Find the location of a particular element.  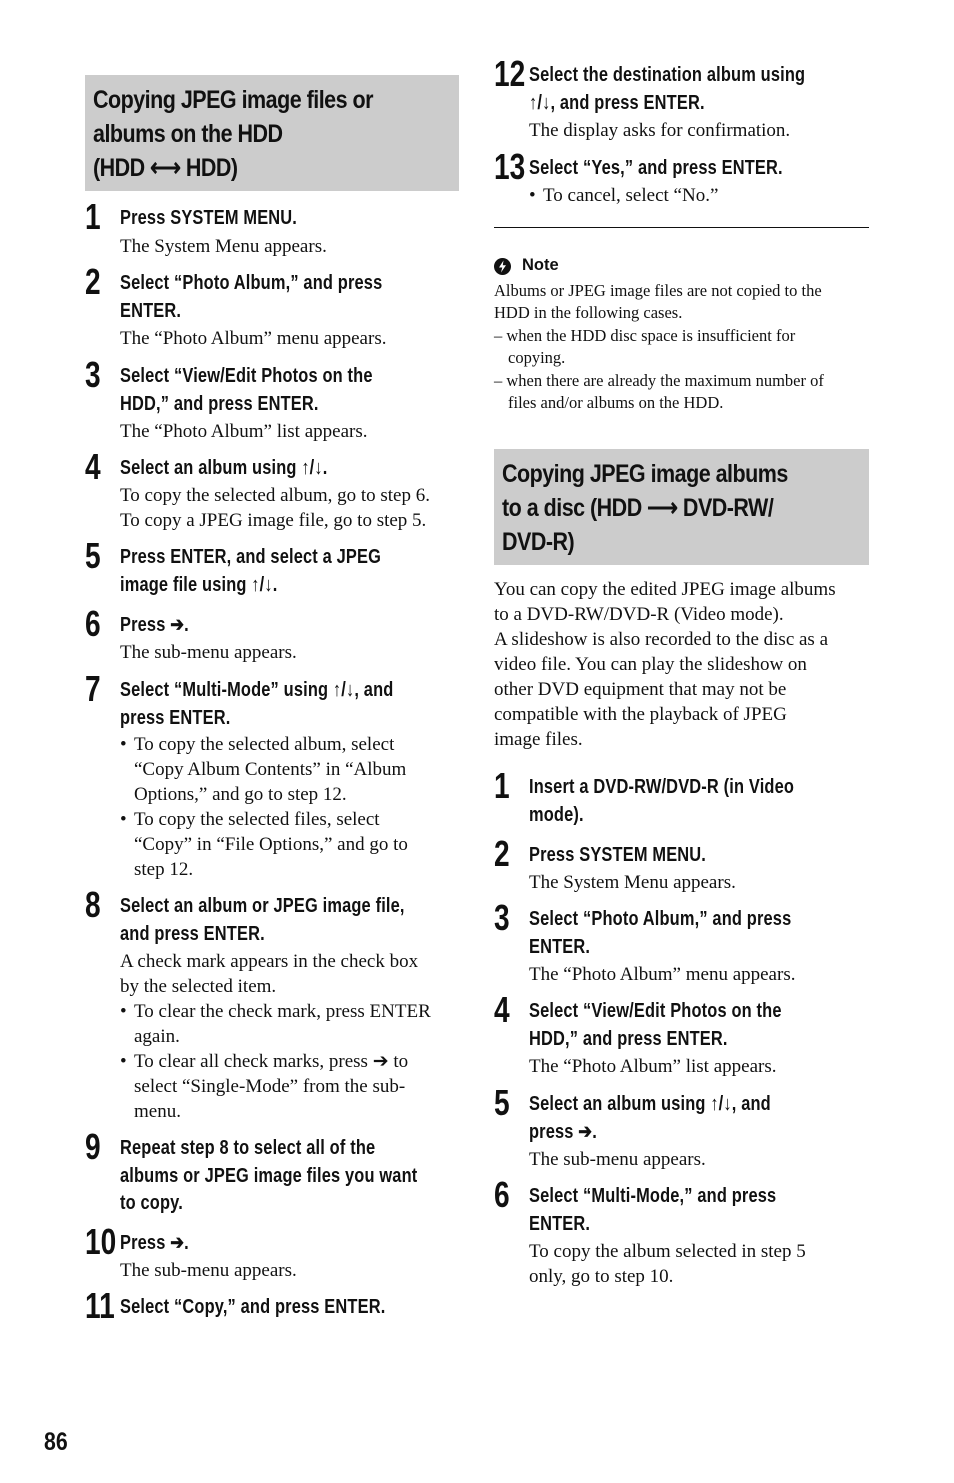

heading-line: Copying JPEG image albums is located at coordinates (645, 474).